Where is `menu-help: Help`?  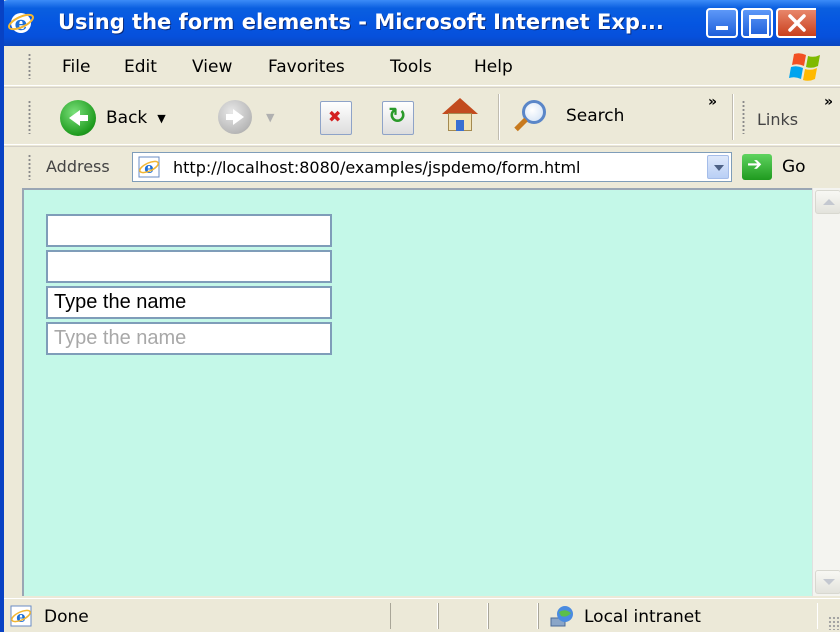 menu-help: Help is located at coordinates (493, 67).